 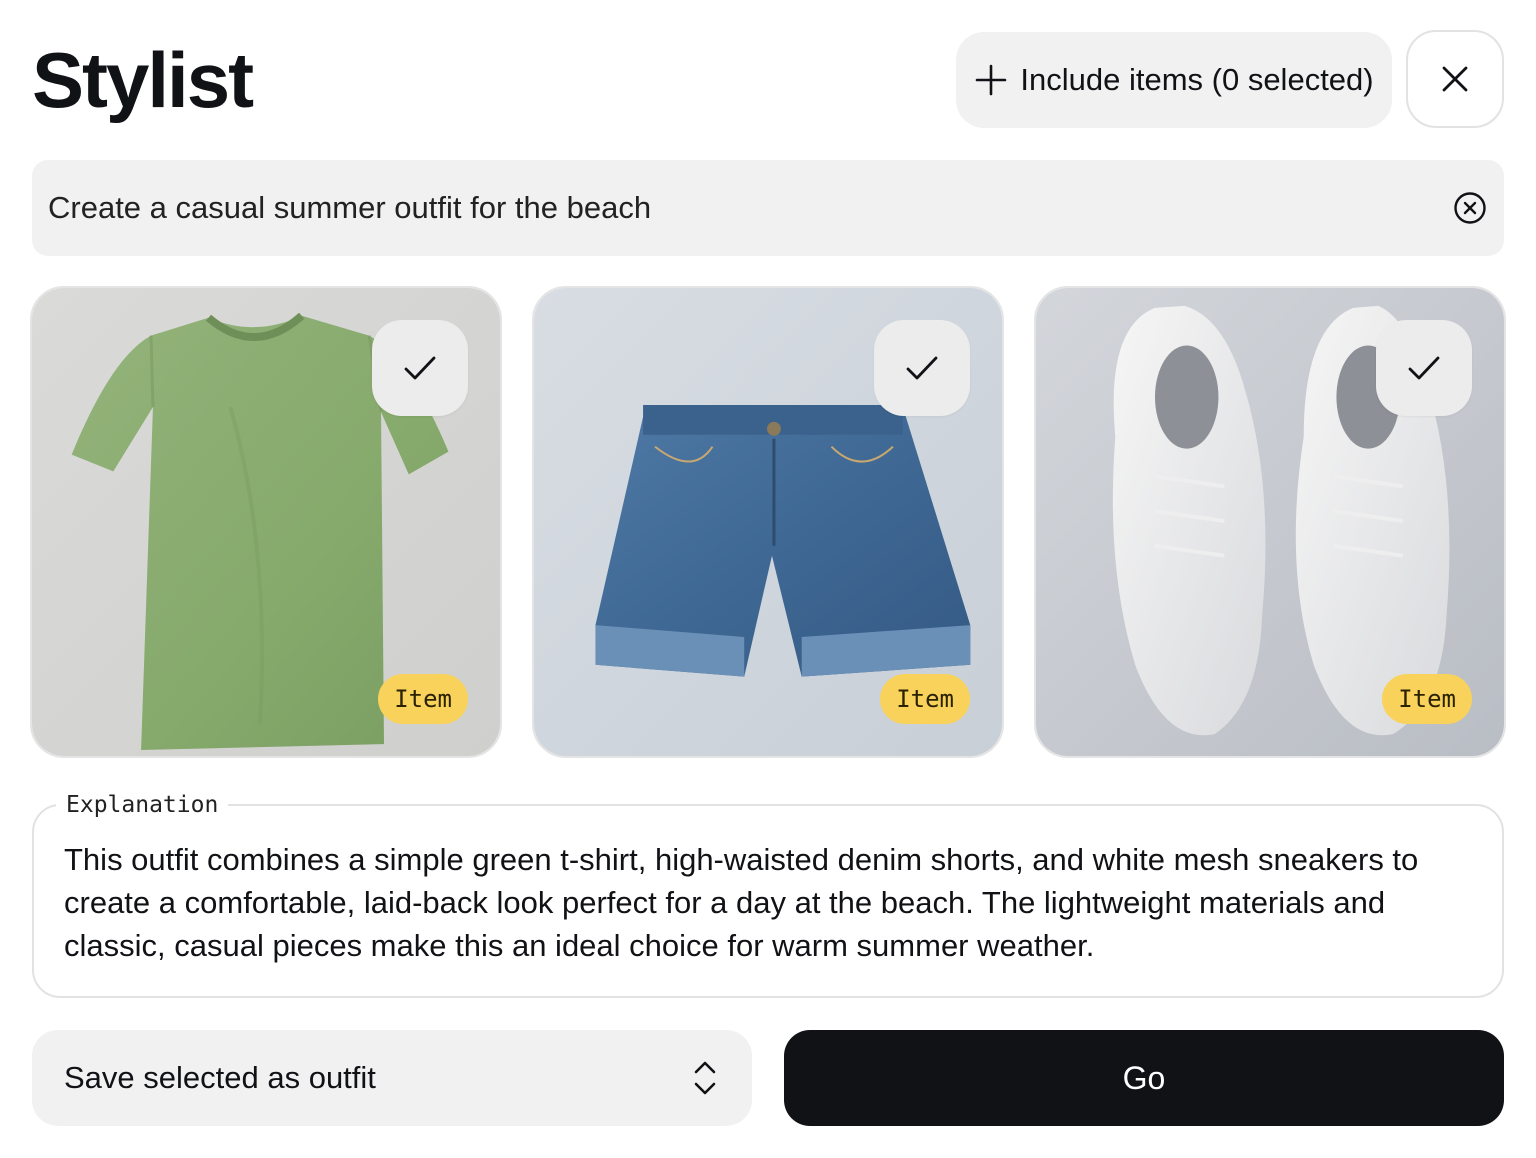 What do you see at coordinates (1197, 79) in the screenshot?
I see `include-items-label: Include items (0 selected)` at bounding box center [1197, 79].